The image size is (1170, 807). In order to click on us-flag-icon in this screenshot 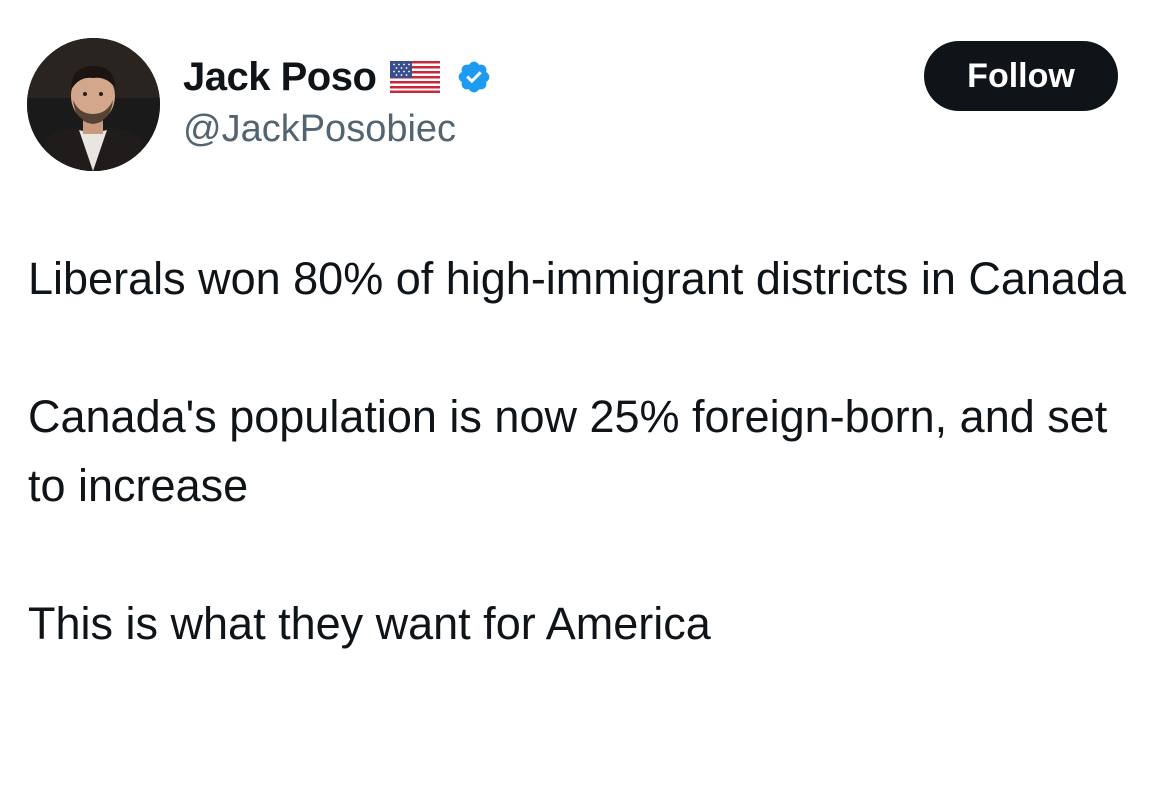, I will do `click(415, 77)`.